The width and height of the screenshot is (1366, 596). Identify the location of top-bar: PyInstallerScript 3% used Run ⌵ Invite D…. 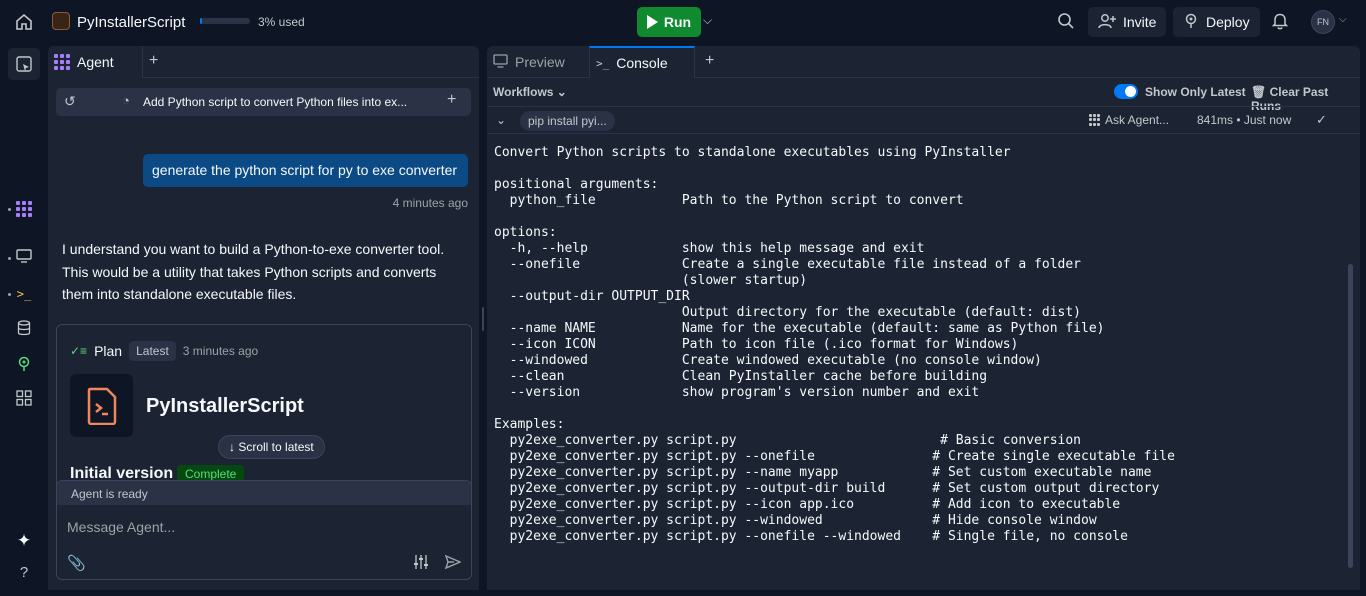
(683, 22).